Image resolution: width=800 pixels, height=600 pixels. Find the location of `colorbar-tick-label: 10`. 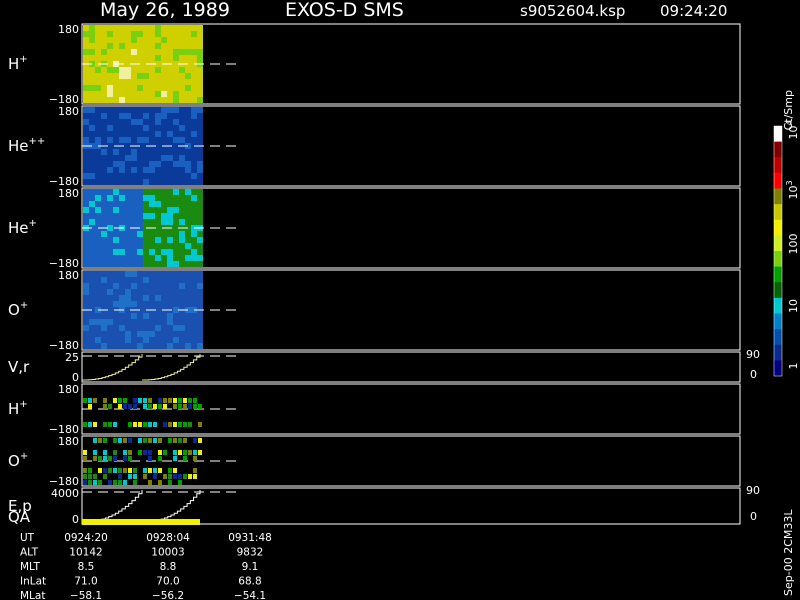

colorbar-tick-label: 10 is located at coordinates (793, 306).